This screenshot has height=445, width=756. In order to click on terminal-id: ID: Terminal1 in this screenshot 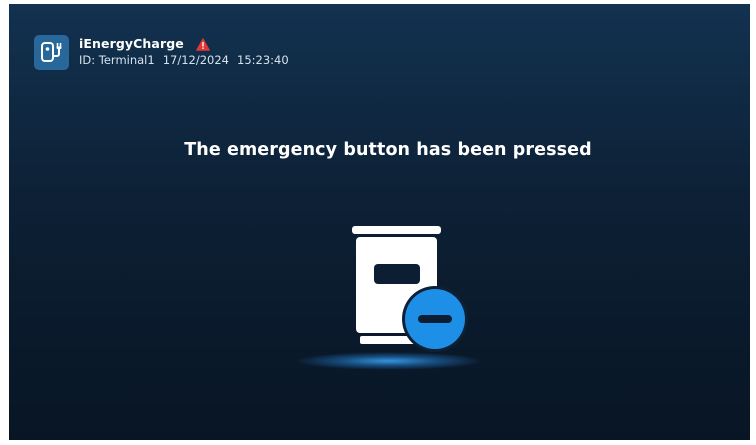, I will do `click(117, 60)`.